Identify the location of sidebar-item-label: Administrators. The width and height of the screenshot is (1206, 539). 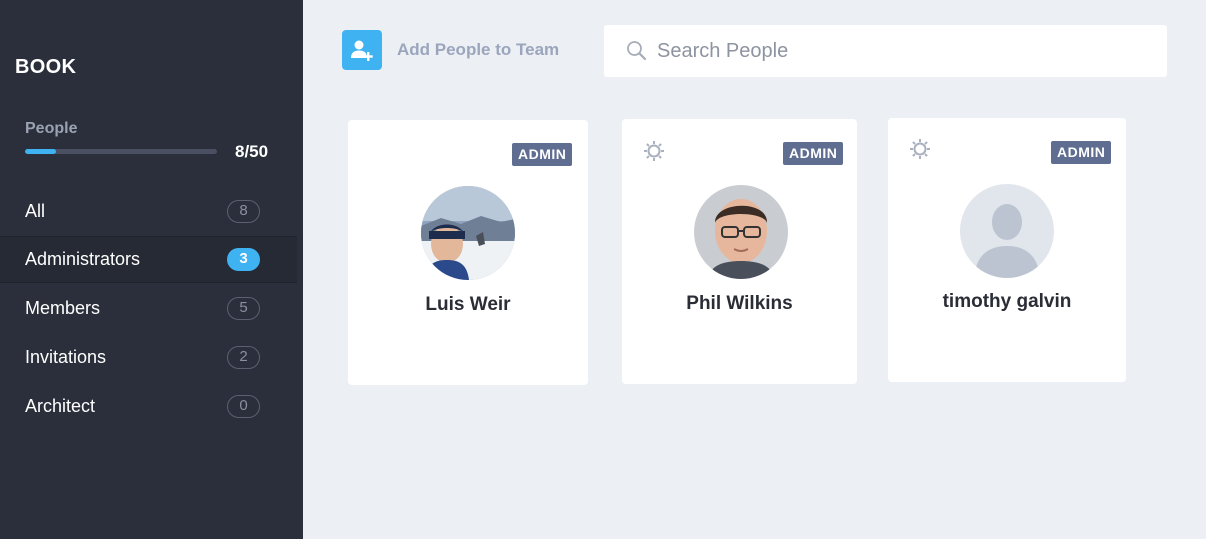
(83, 259).